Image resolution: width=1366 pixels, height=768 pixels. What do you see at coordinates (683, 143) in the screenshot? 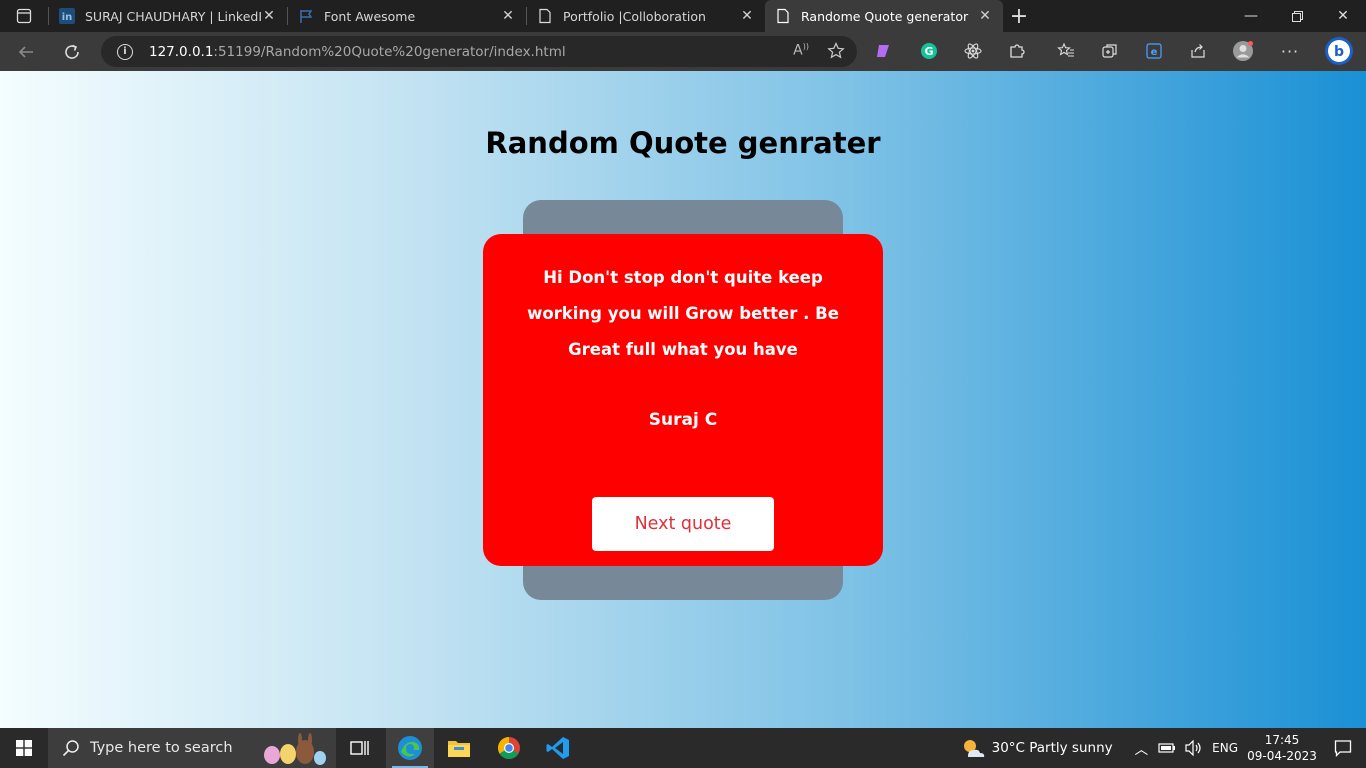
I see `page-title: Random Quote genrater` at bounding box center [683, 143].